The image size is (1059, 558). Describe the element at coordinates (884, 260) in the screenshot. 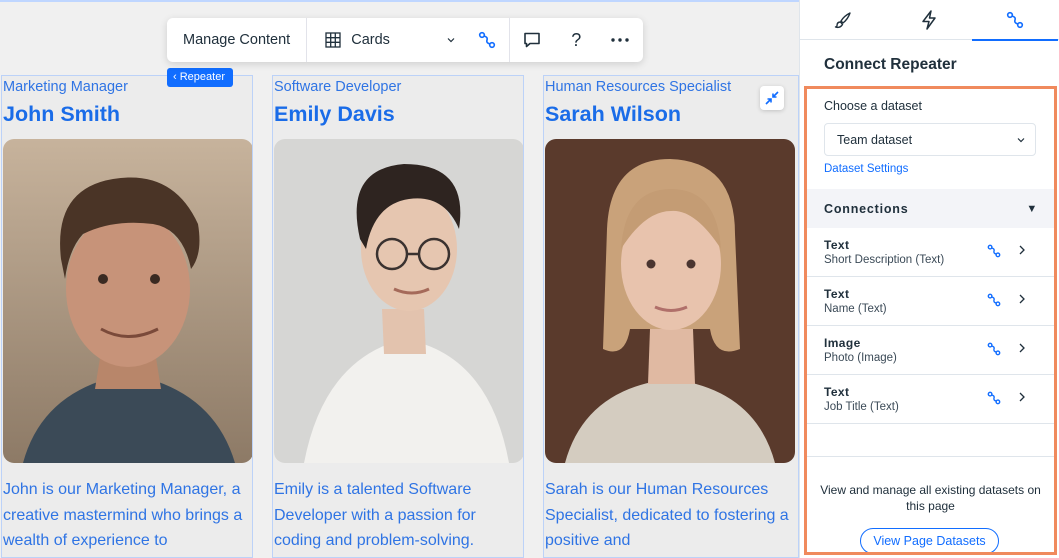

I see `connection-field: Short Description (Text)` at that location.